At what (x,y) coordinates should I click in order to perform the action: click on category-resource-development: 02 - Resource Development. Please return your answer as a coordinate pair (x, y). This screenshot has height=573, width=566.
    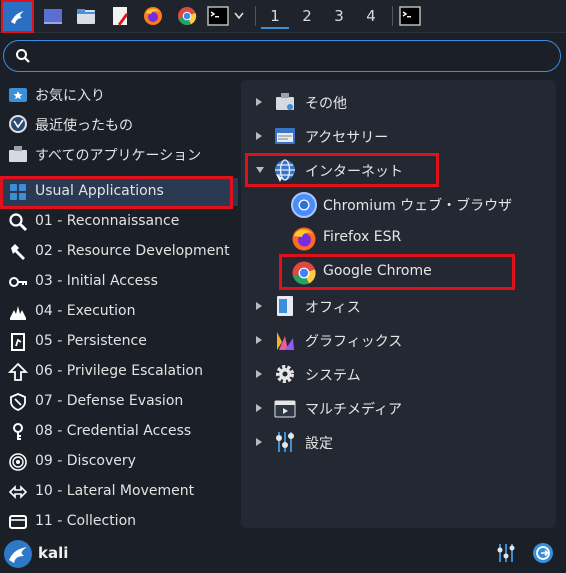
    Looking at the image, I should click on (119, 252).